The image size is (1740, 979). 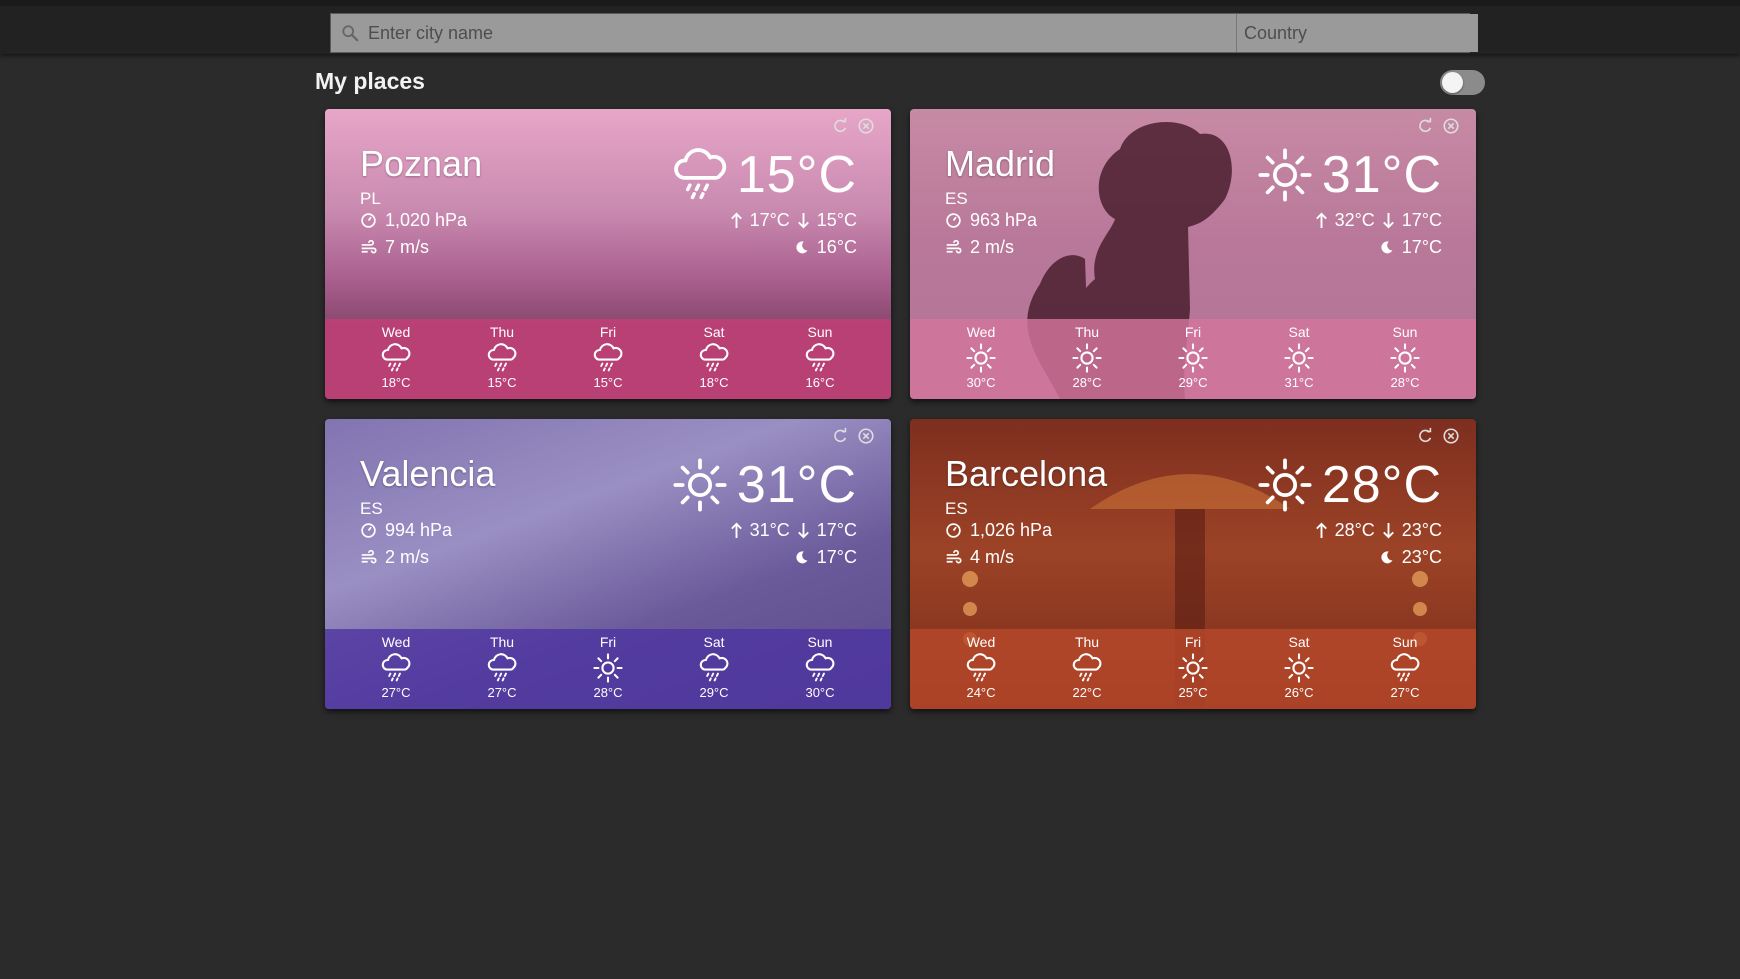 What do you see at coordinates (825, 247) in the screenshot?
I see `night-temp-row: 16°C` at bounding box center [825, 247].